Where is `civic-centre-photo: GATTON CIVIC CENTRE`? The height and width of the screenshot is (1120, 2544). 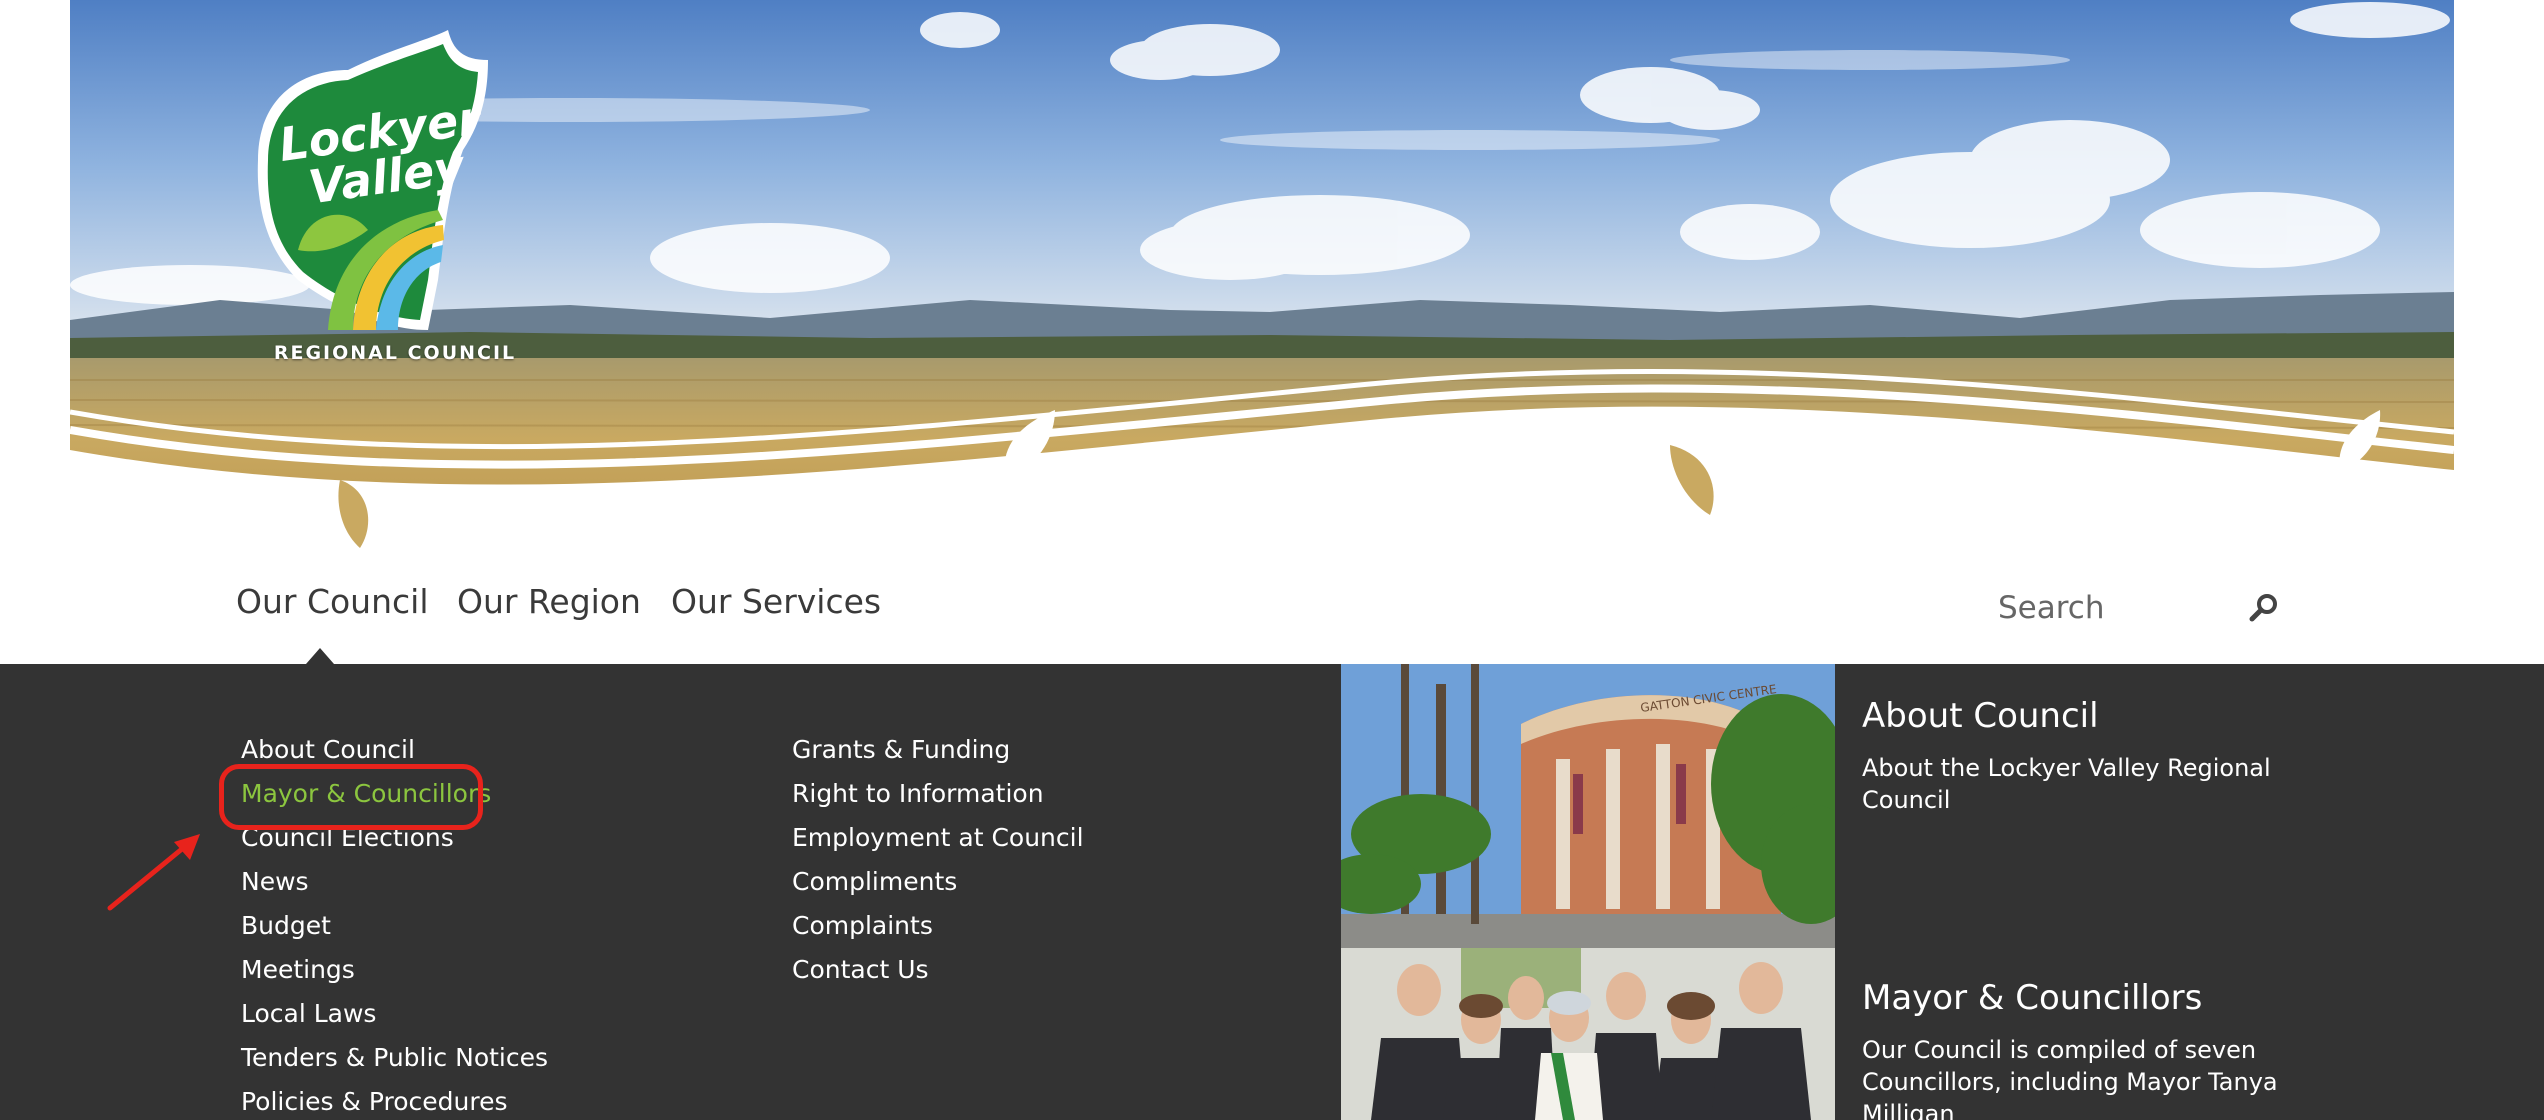 civic-centre-photo: GATTON CIVIC CENTRE is located at coordinates (1588, 806).